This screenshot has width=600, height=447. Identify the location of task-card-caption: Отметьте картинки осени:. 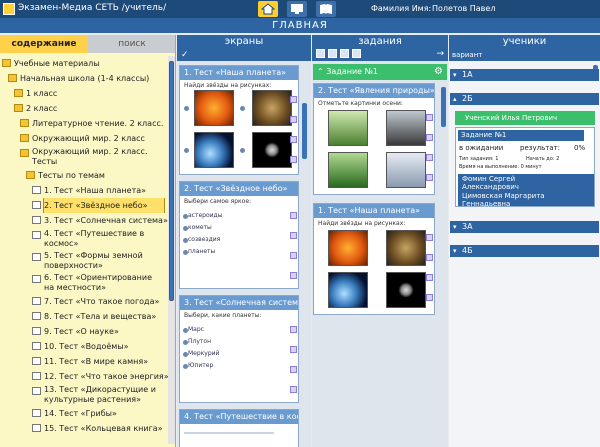
(360, 103).